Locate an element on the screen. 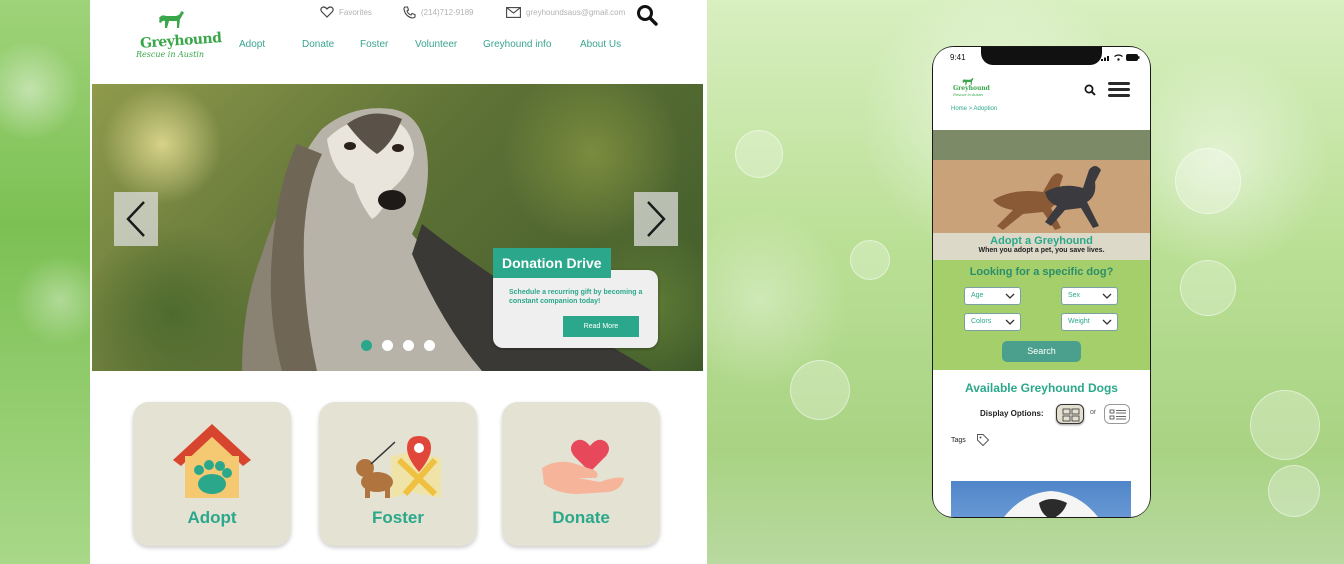 Image resolution: width=1344 pixels, height=564 pixels. favorites-link: Favorites is located at coordinates (346, 12).